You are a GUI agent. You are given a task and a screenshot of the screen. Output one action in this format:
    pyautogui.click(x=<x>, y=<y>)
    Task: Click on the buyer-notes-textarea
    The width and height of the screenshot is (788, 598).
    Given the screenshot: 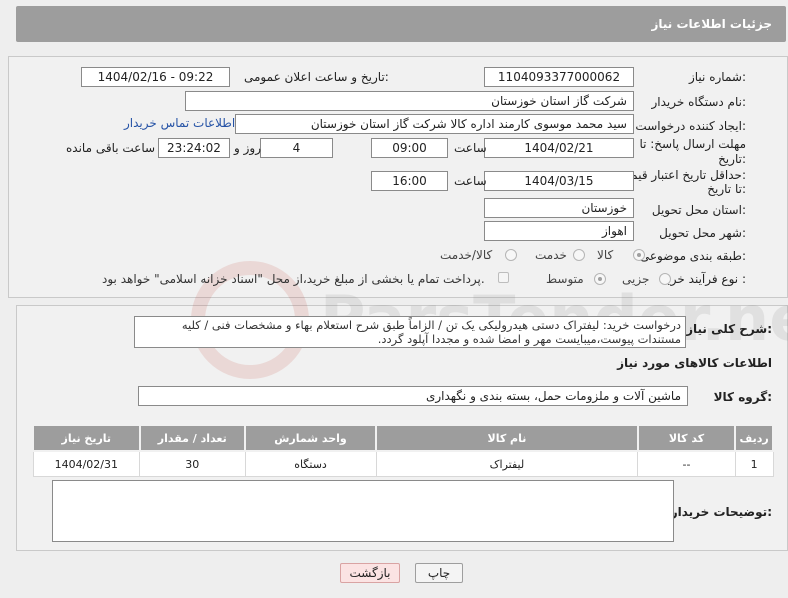 What is the action you would take?
    pyautogui.click(x=363, y=511)
    